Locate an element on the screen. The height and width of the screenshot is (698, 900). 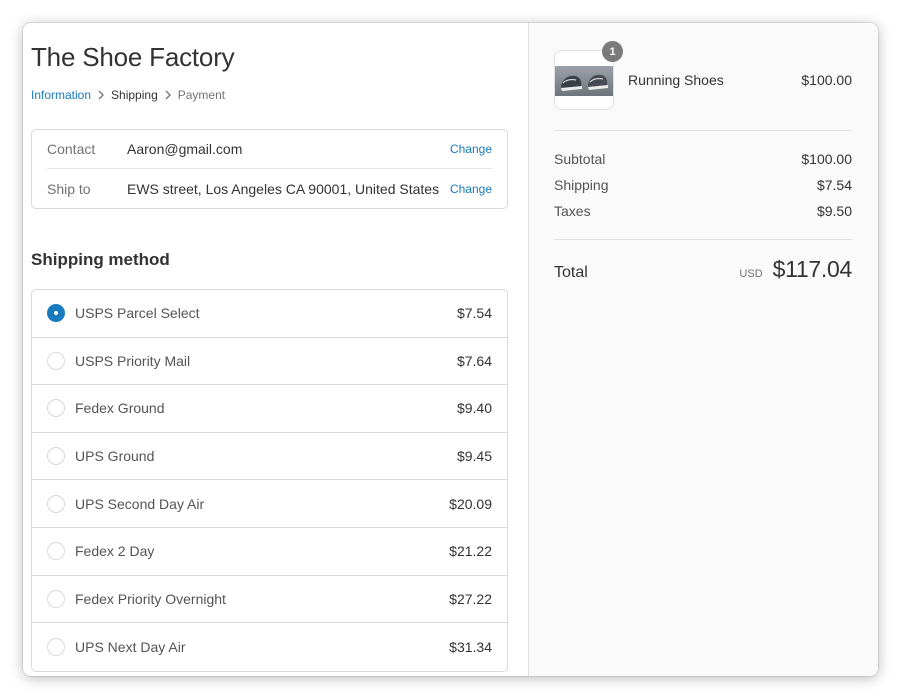
shipping-option-price: $31.34 is located at coordinates (470, 646).